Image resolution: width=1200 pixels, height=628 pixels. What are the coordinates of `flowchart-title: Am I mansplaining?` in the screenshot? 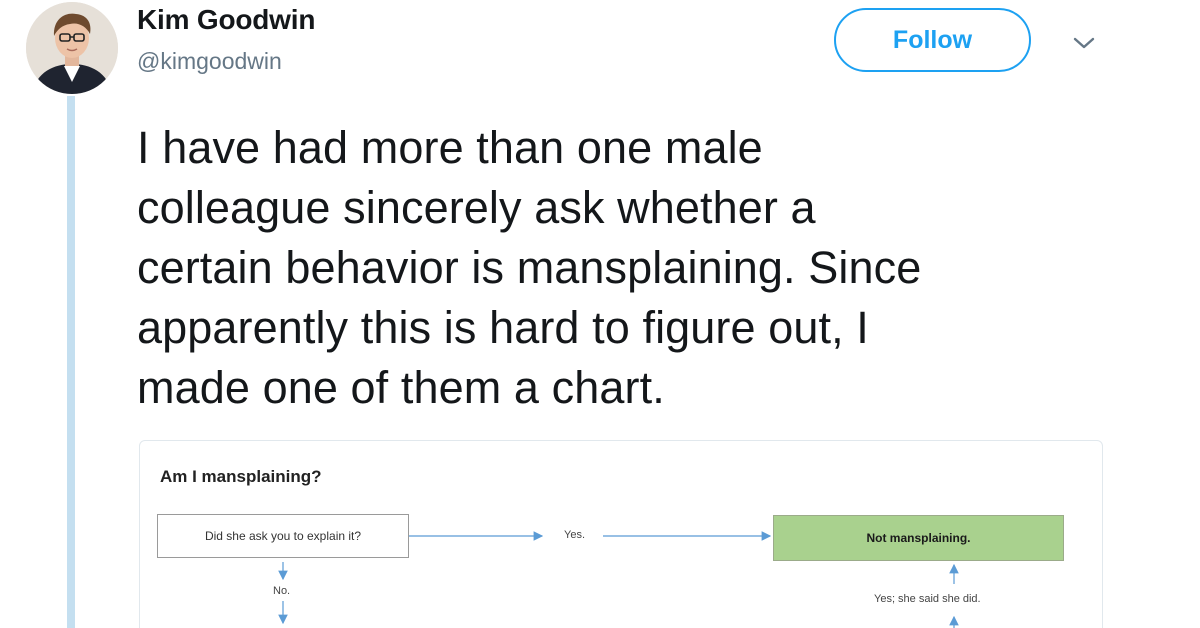 It's located at (241, 476).